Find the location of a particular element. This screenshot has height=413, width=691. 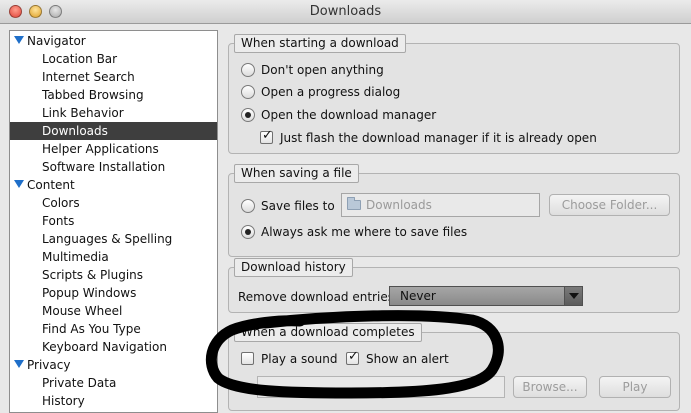

radio-dont-open is located at coordinates (248, 70).